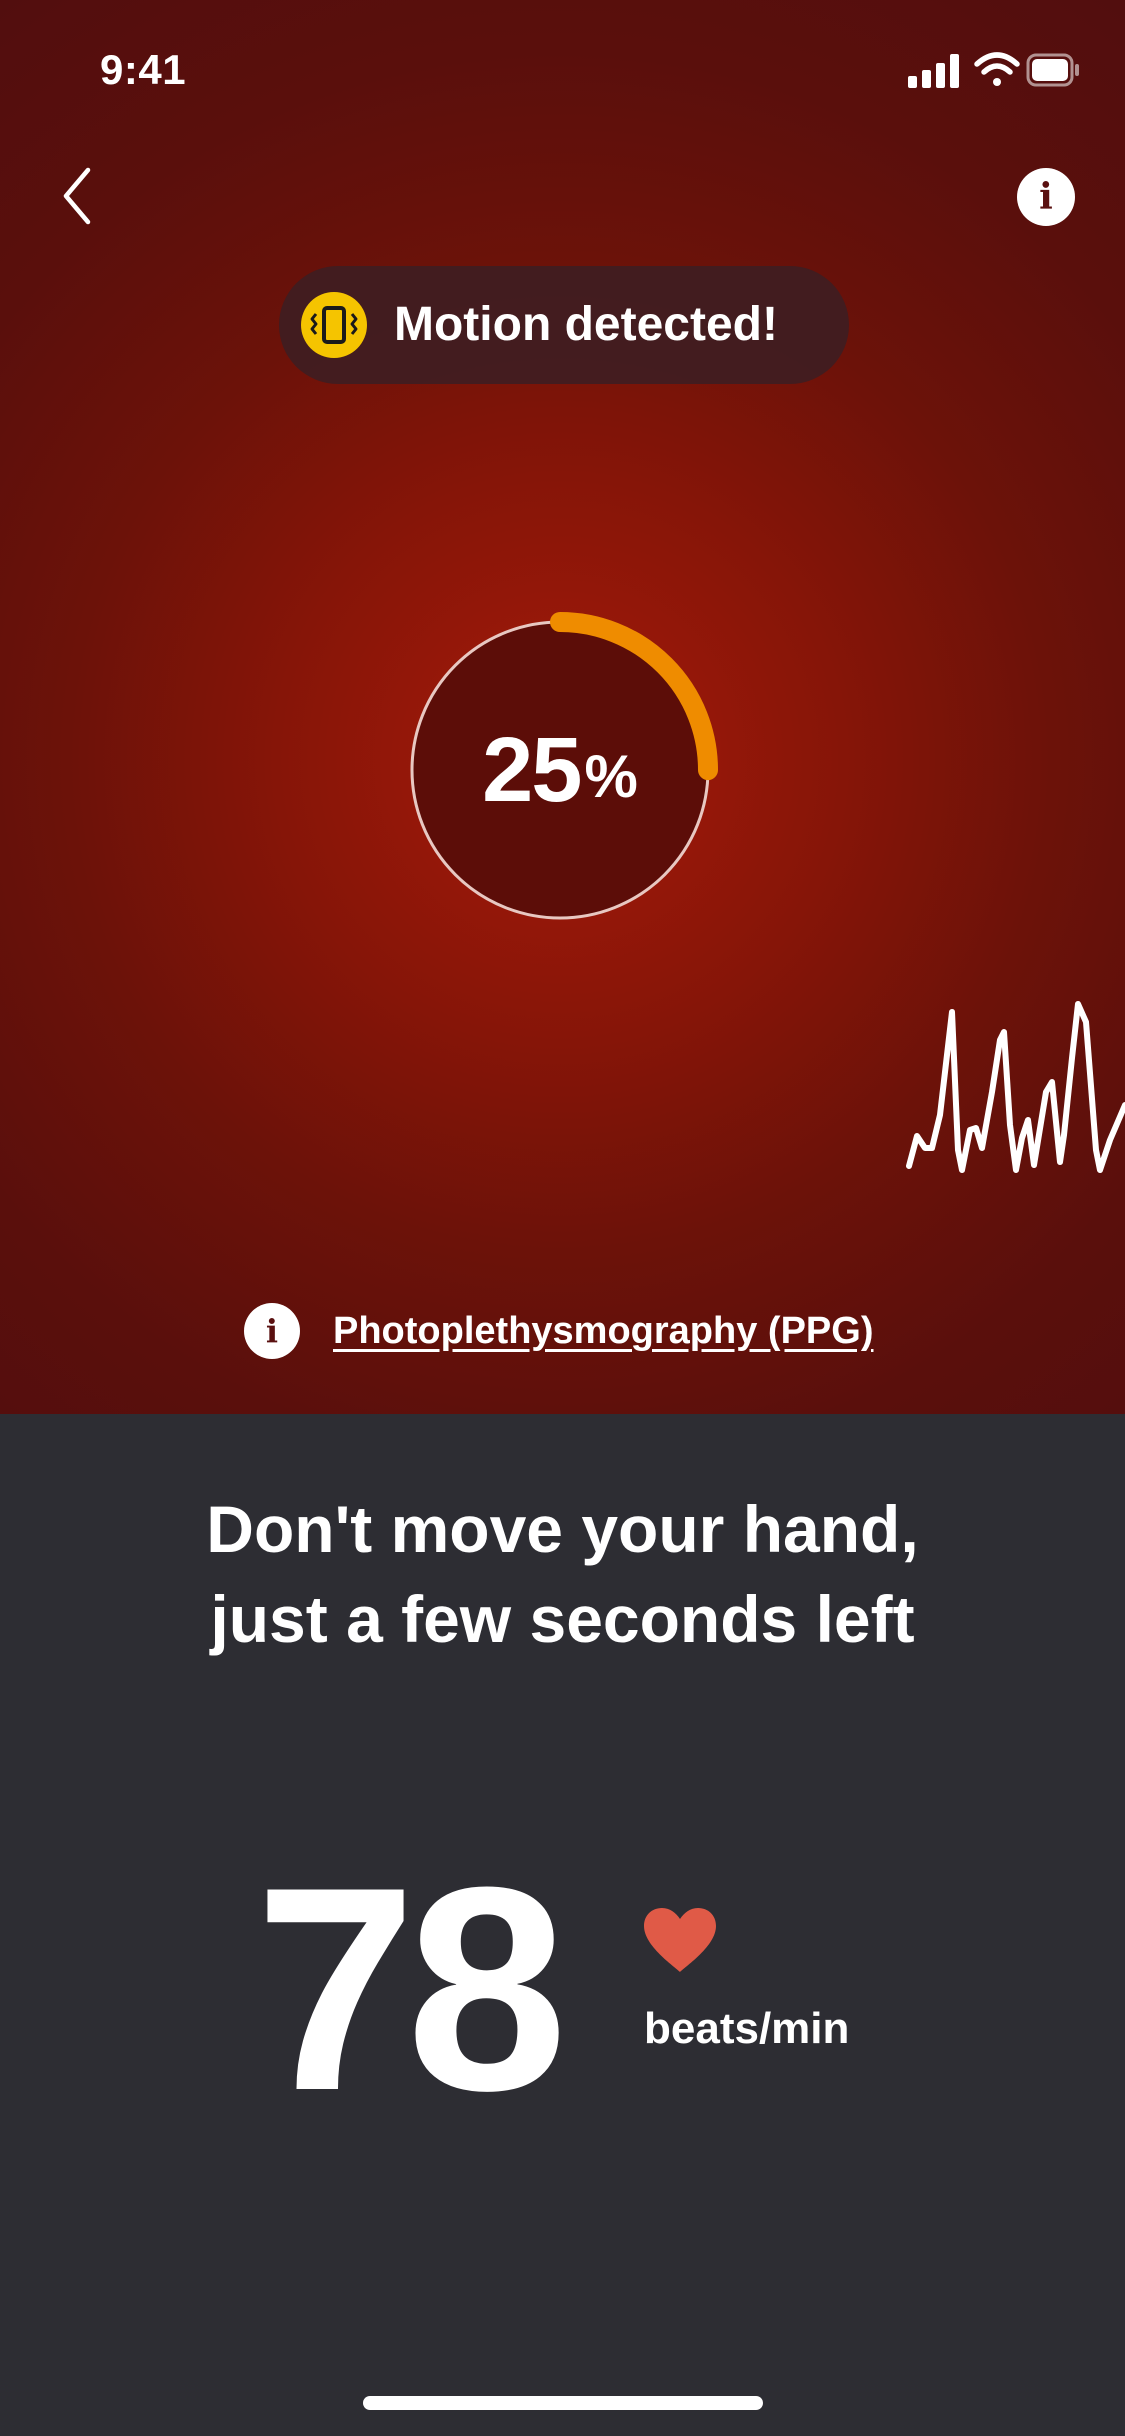 The image size is (1125, 2436). Describe the element at coordinates (143, 69) in the screenshot. I see `status-time: 9:41` at that location.